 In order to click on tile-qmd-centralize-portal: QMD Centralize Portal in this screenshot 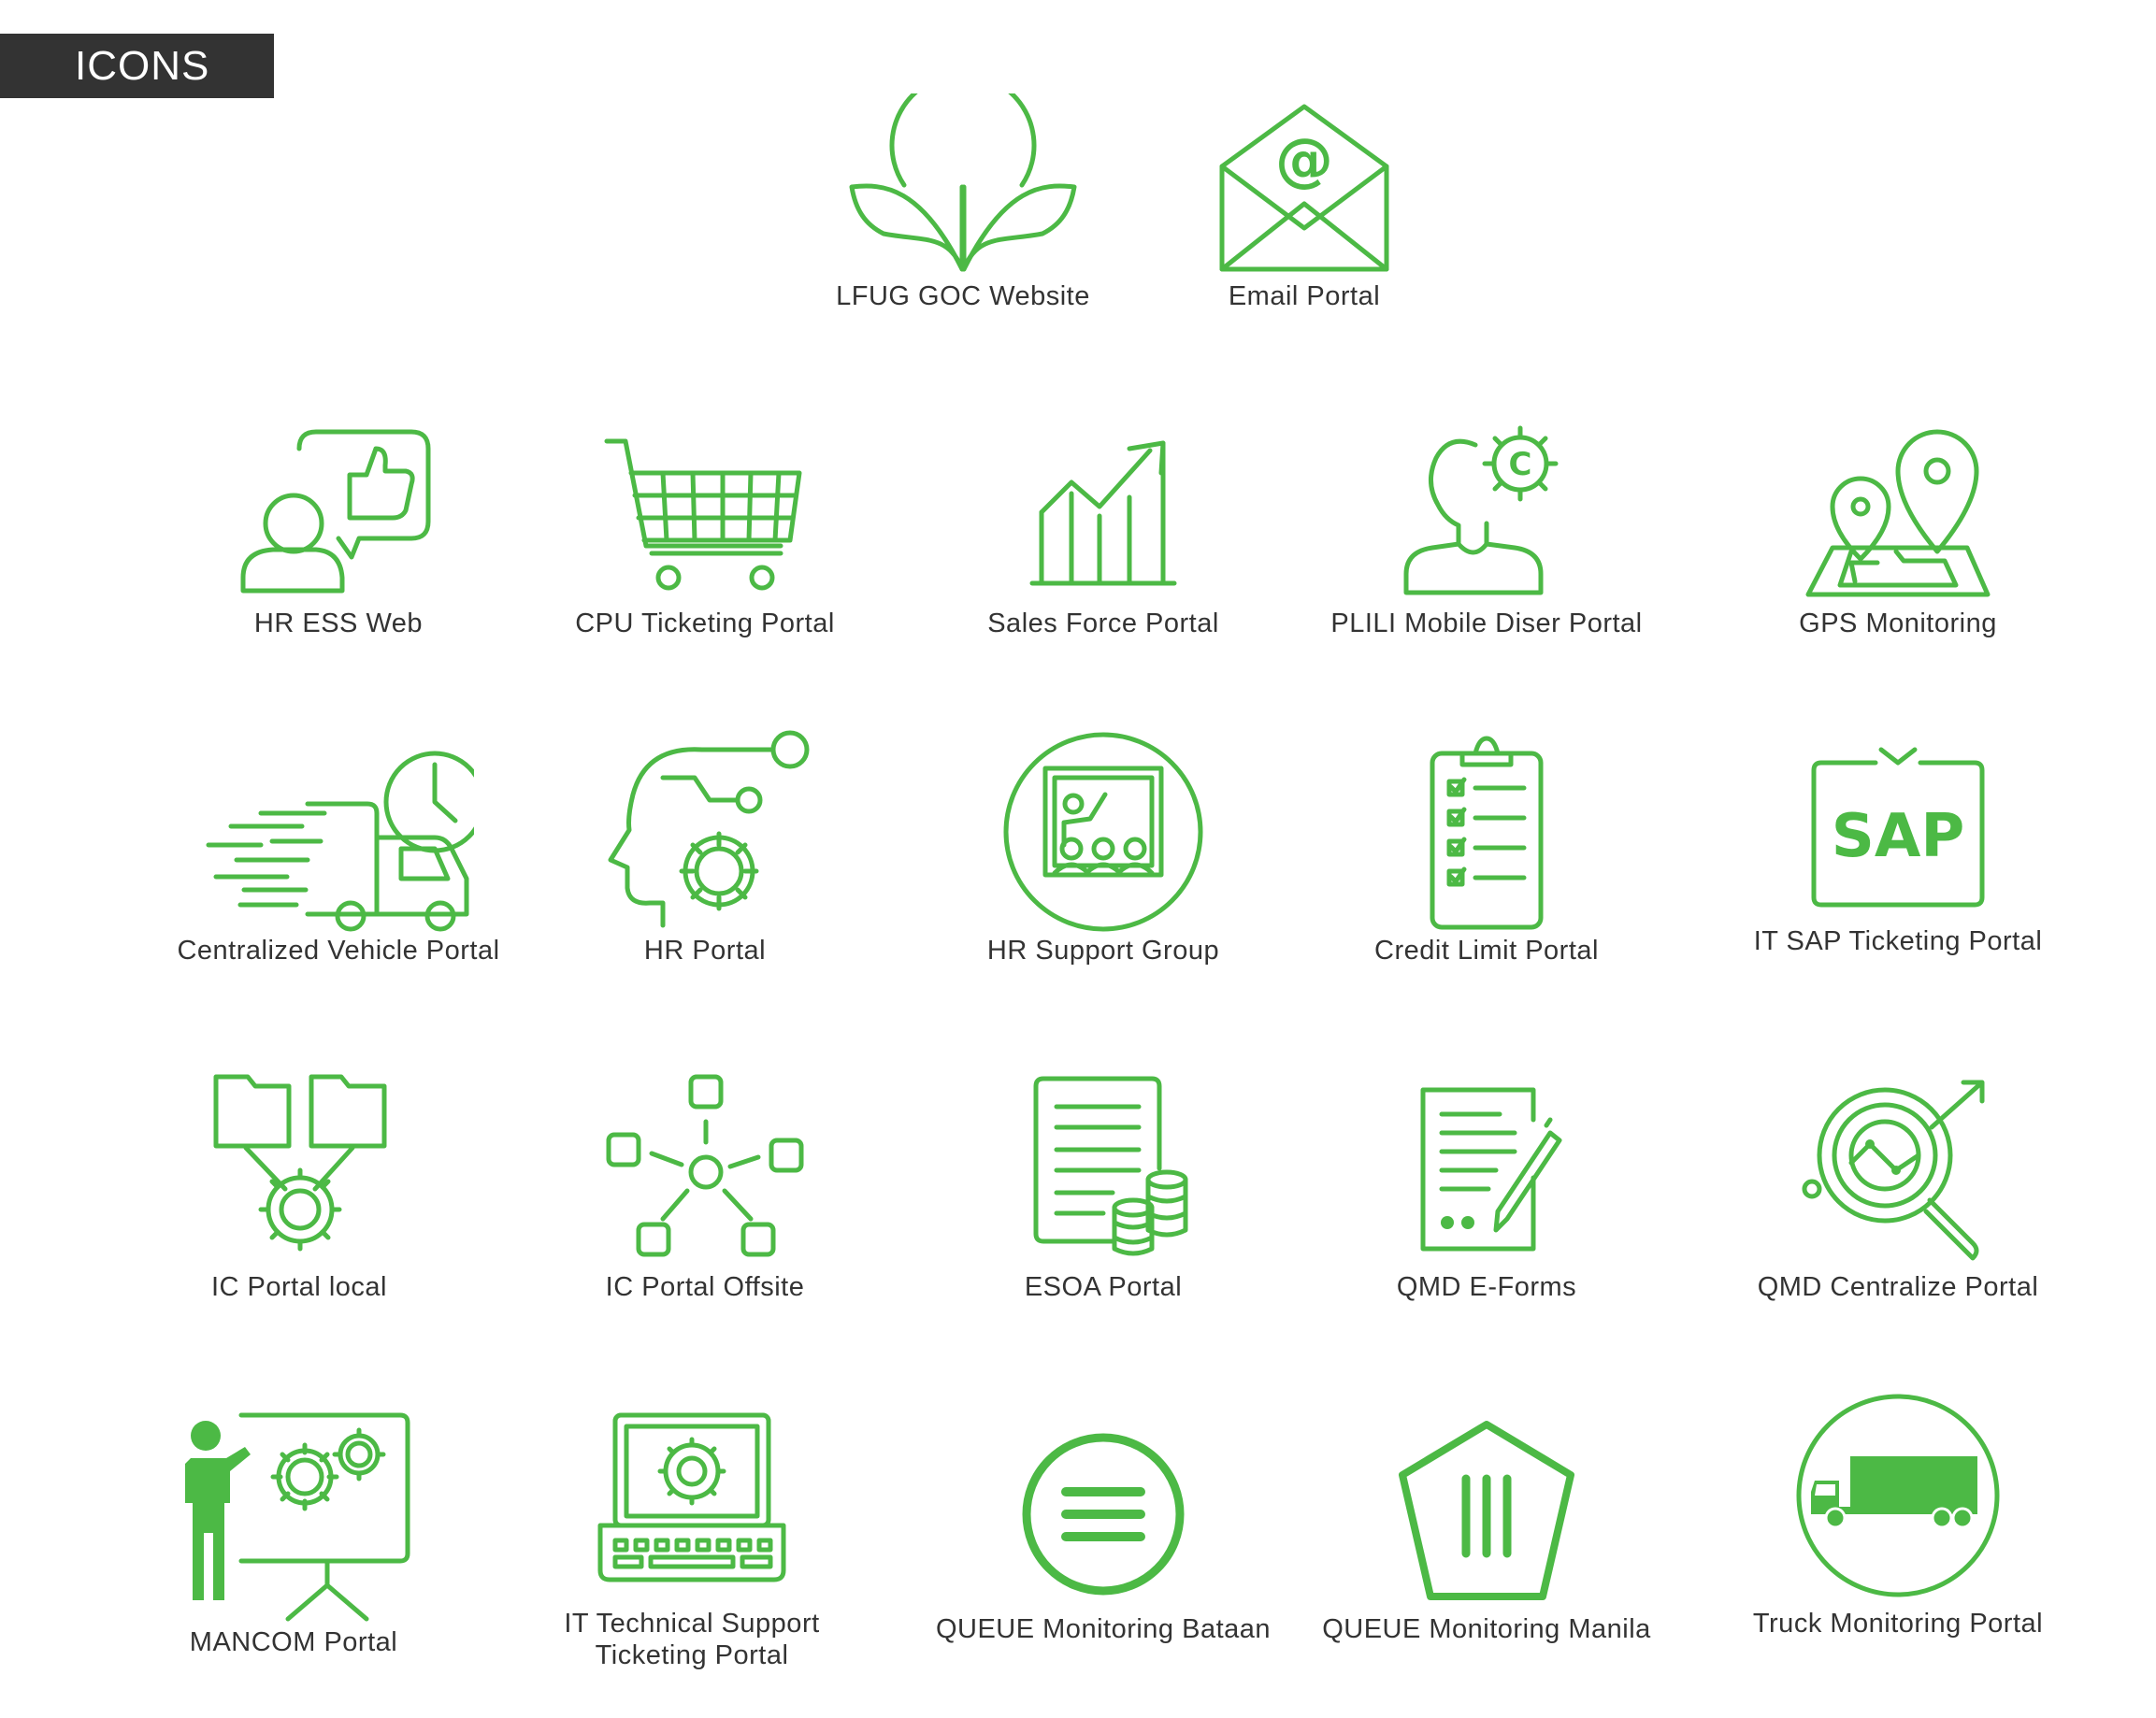, I will do `click(1898, 1184)`.